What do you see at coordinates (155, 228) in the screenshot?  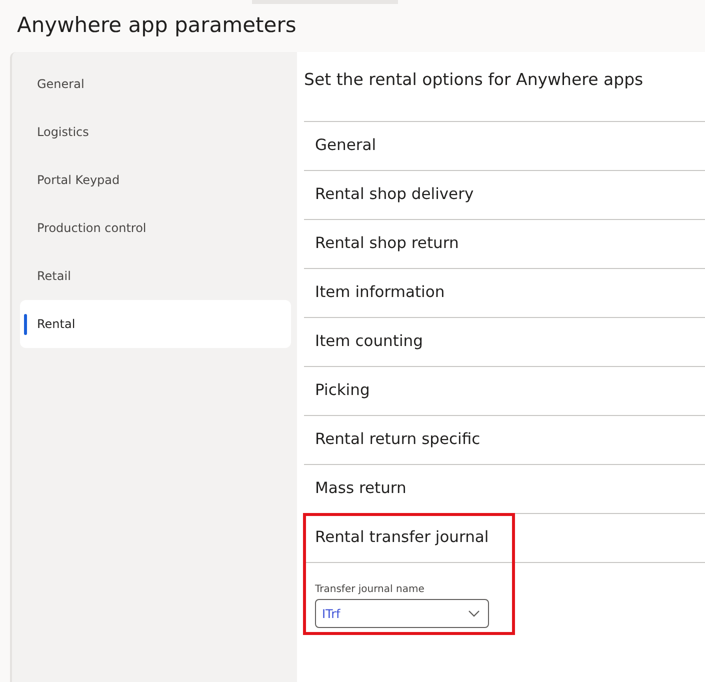 I see `sidebar-item: Production control` at bounding box center [155, 228].